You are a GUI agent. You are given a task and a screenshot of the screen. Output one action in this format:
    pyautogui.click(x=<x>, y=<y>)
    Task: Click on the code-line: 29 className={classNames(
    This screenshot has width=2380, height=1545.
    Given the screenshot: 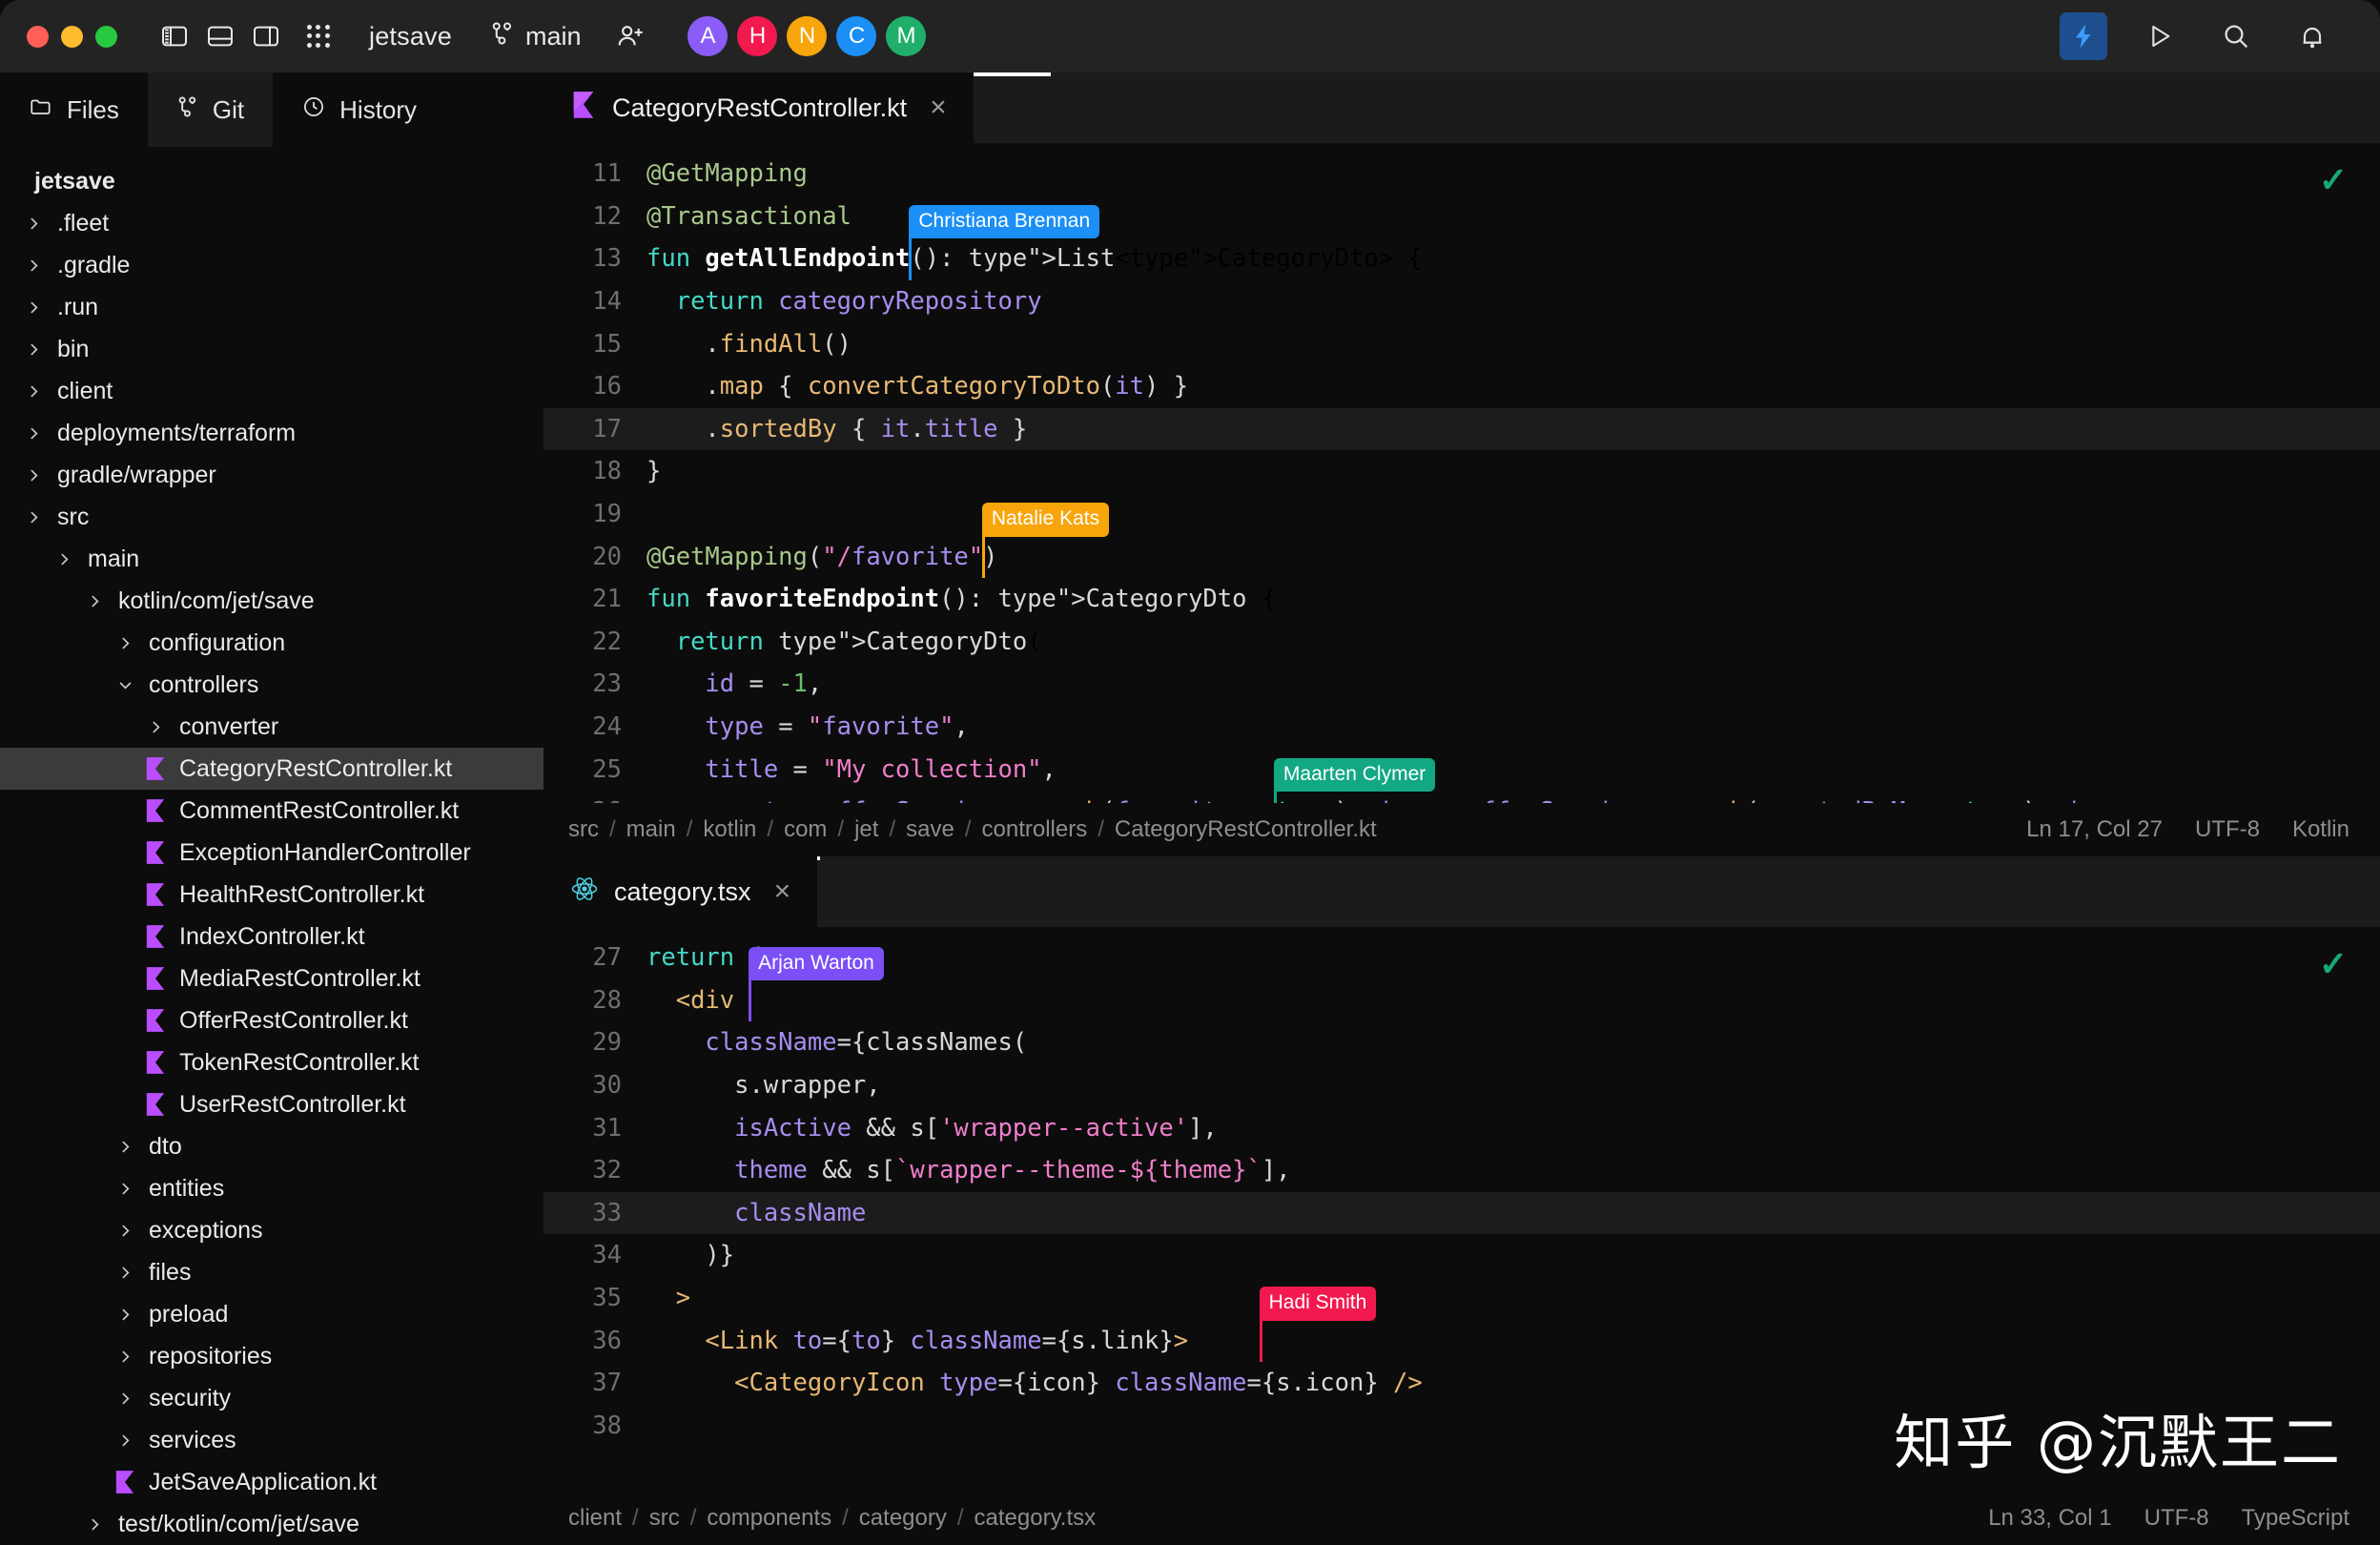 What is the action you would take?
    pyautogui.click(x=1462, y=1042)
    